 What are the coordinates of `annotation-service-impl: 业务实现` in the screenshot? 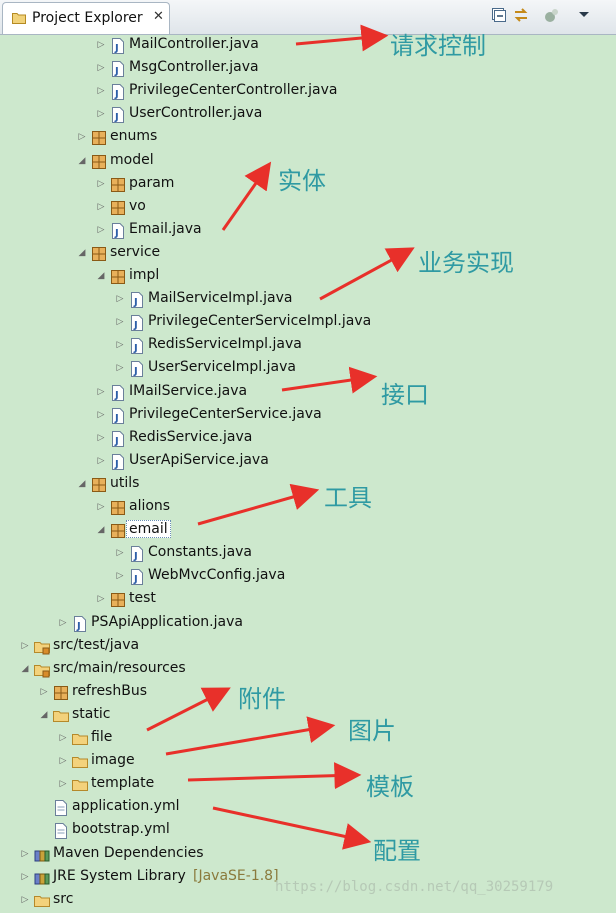 It's located at (466, 263).